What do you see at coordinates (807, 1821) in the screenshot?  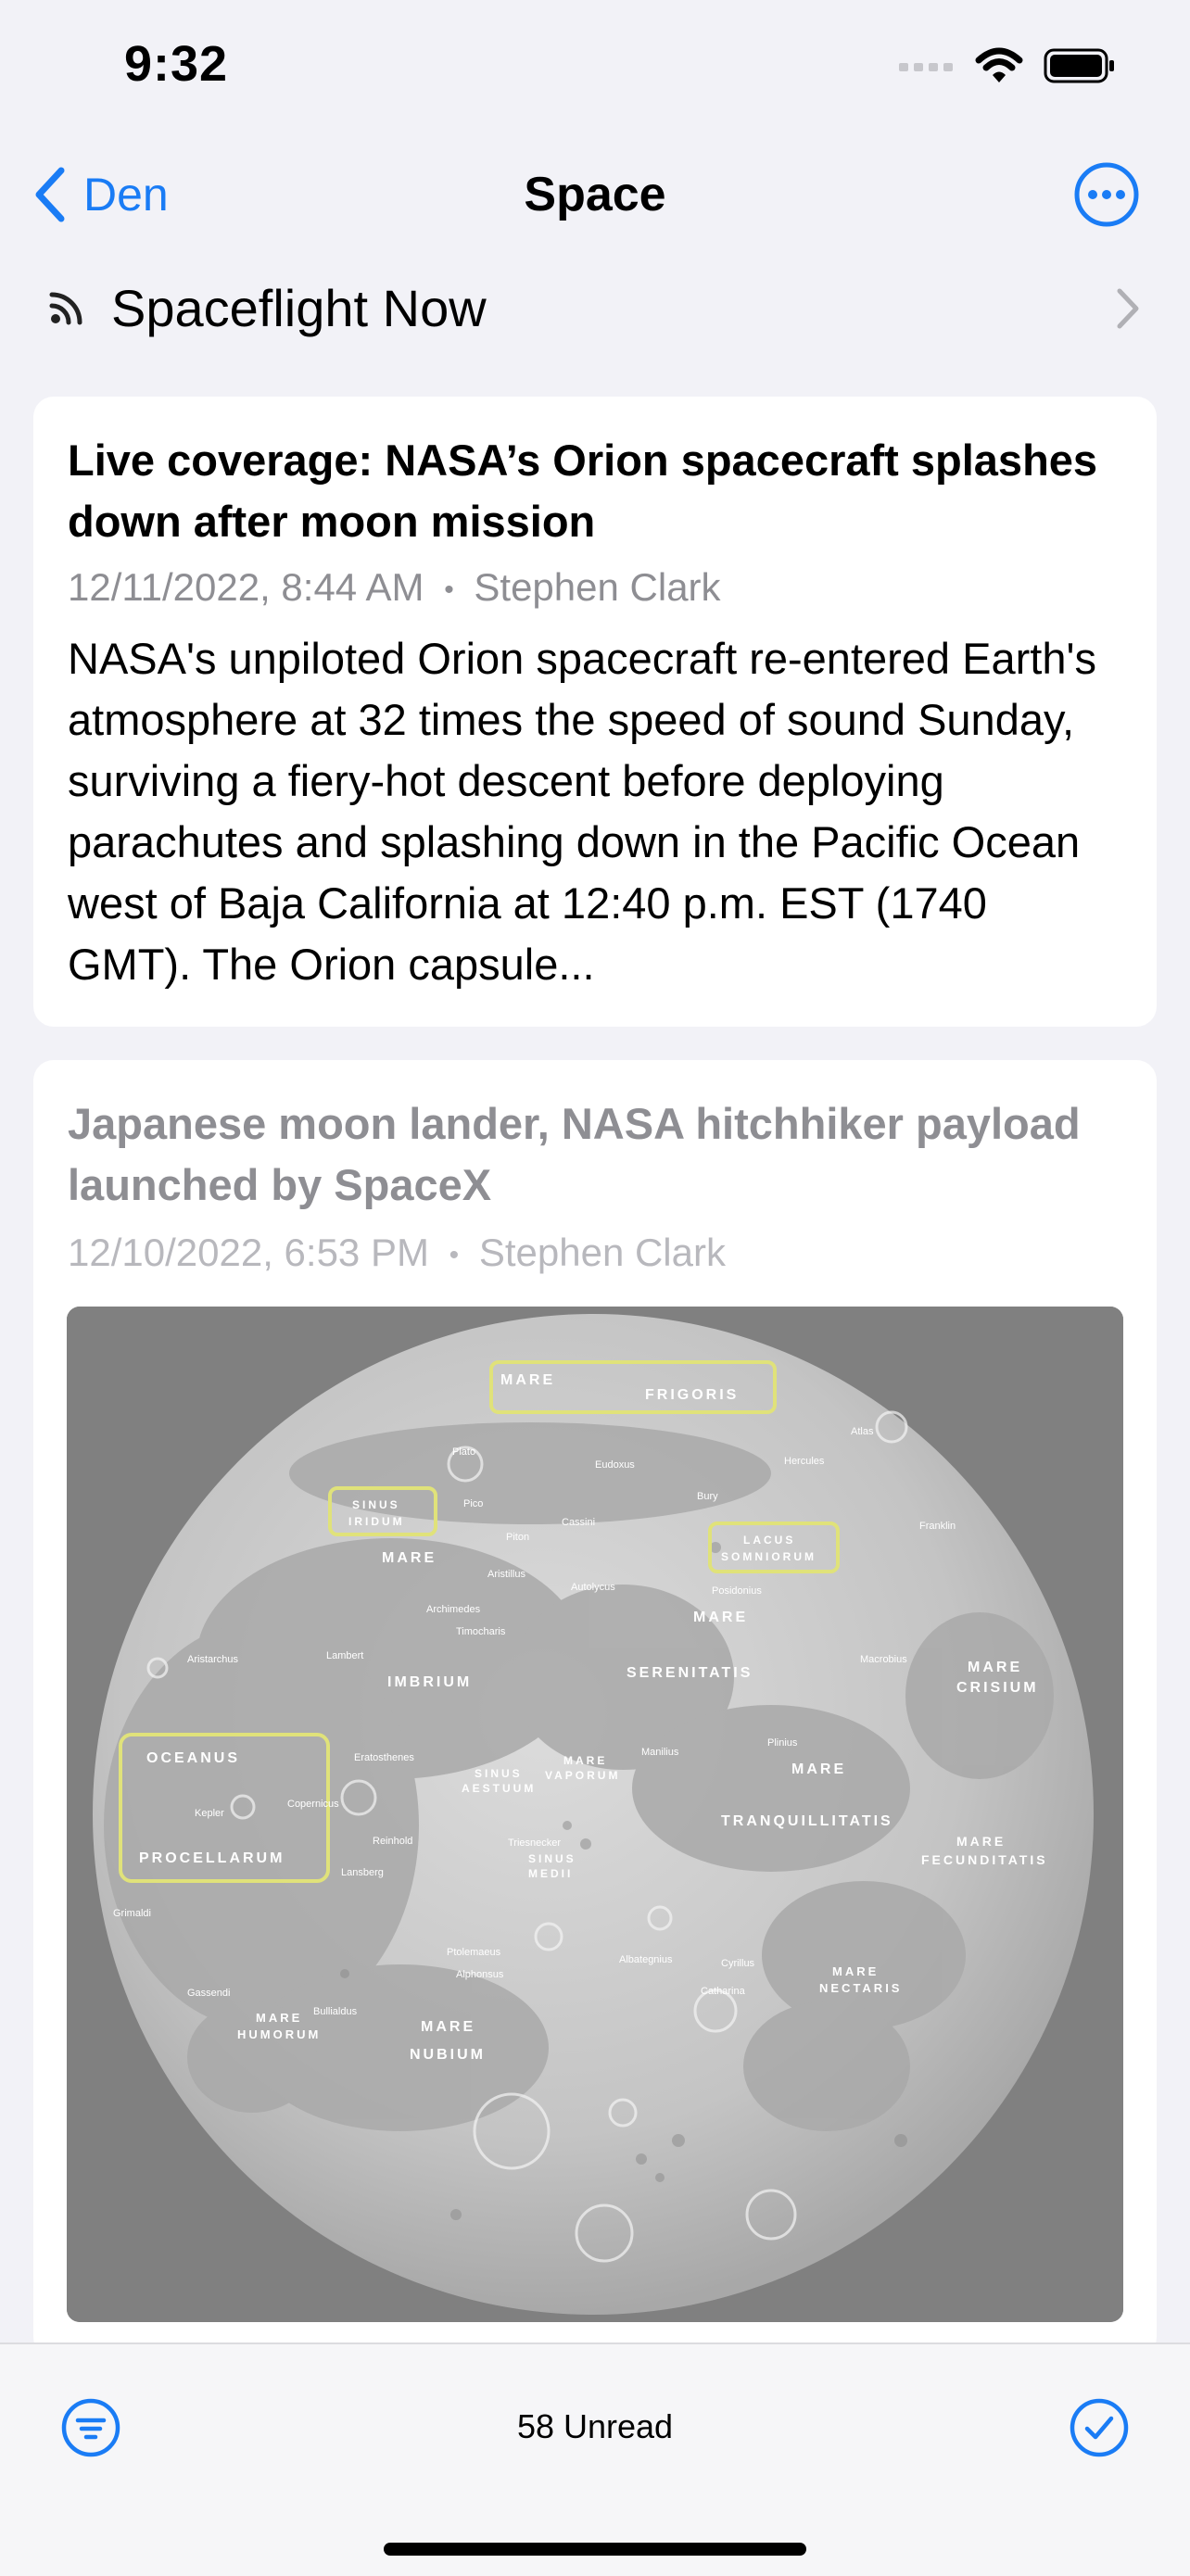 I see `moon-label: TRANQUILLITATIS` at bounding box center [807, 1821].